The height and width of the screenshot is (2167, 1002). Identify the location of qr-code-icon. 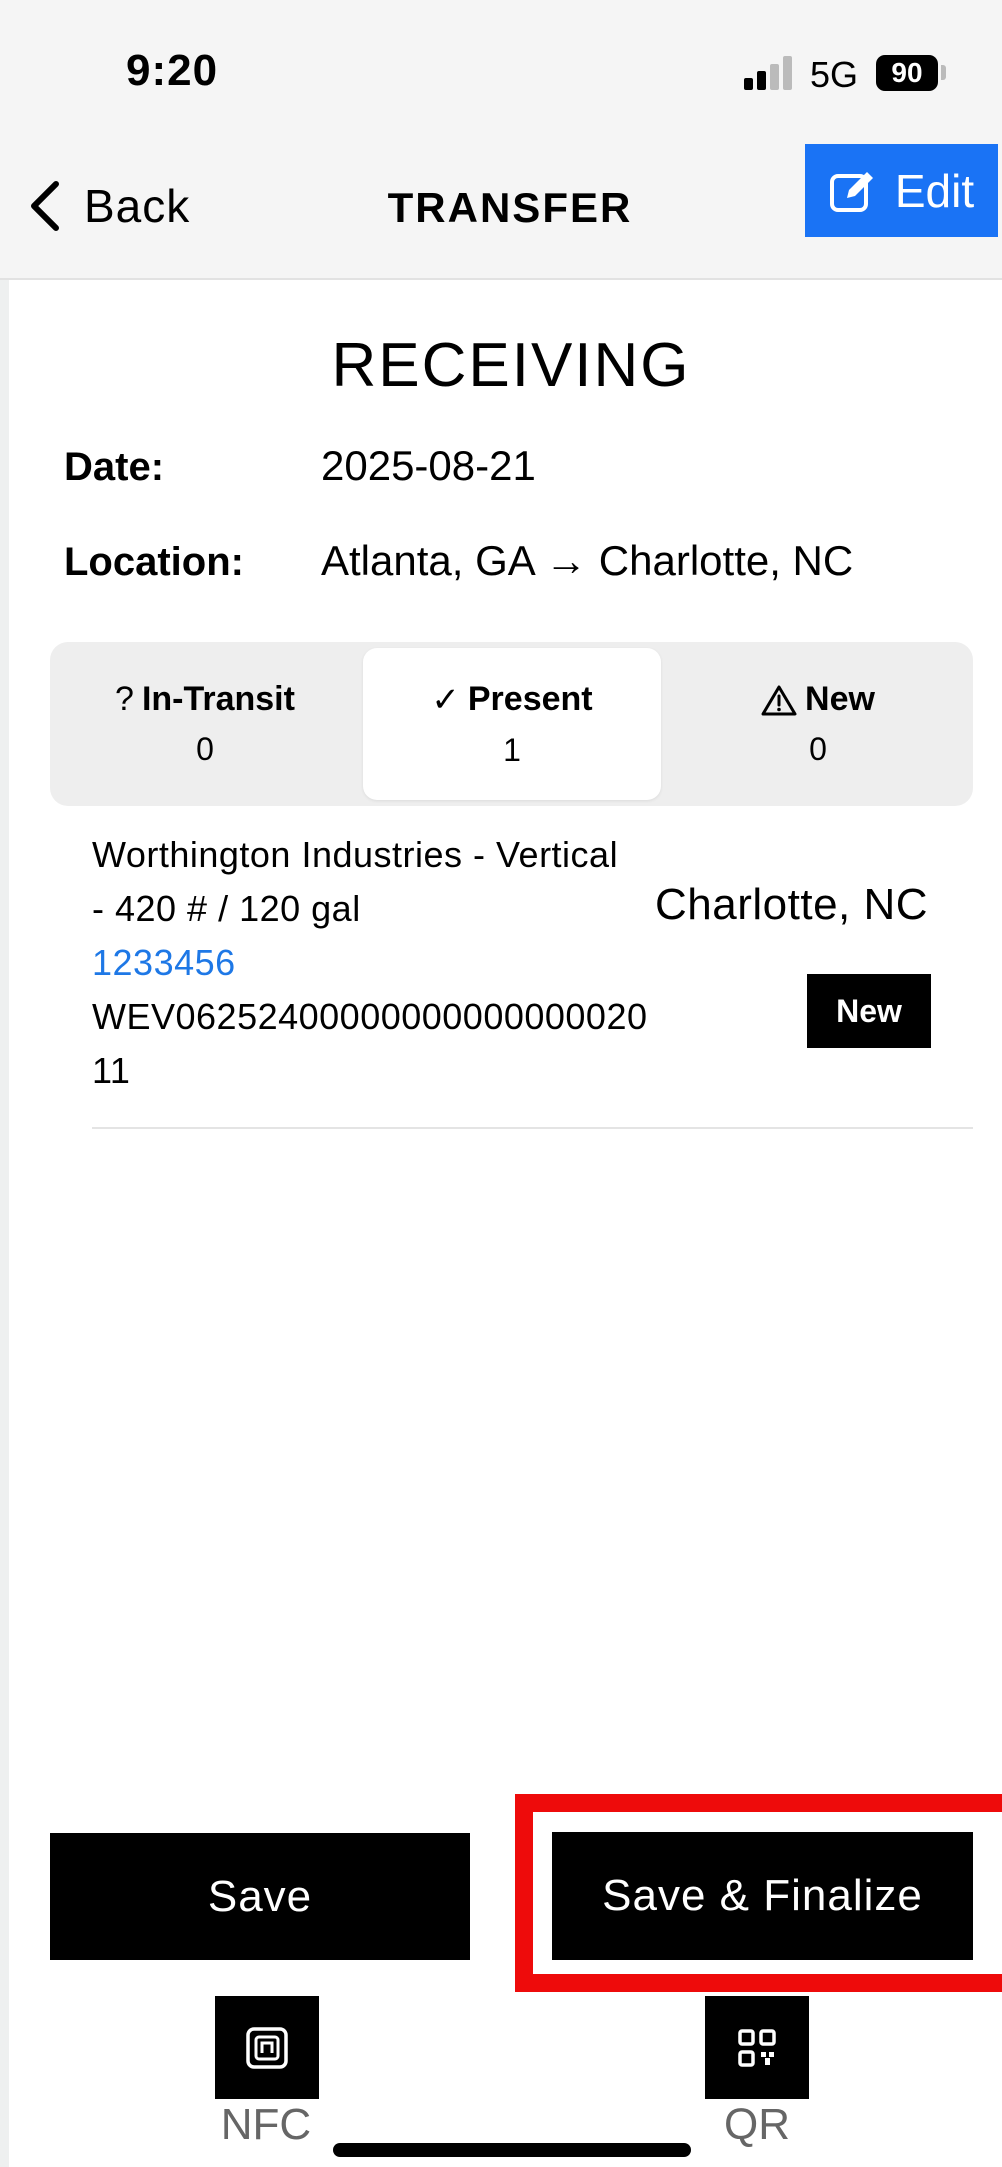
(757, 2047).